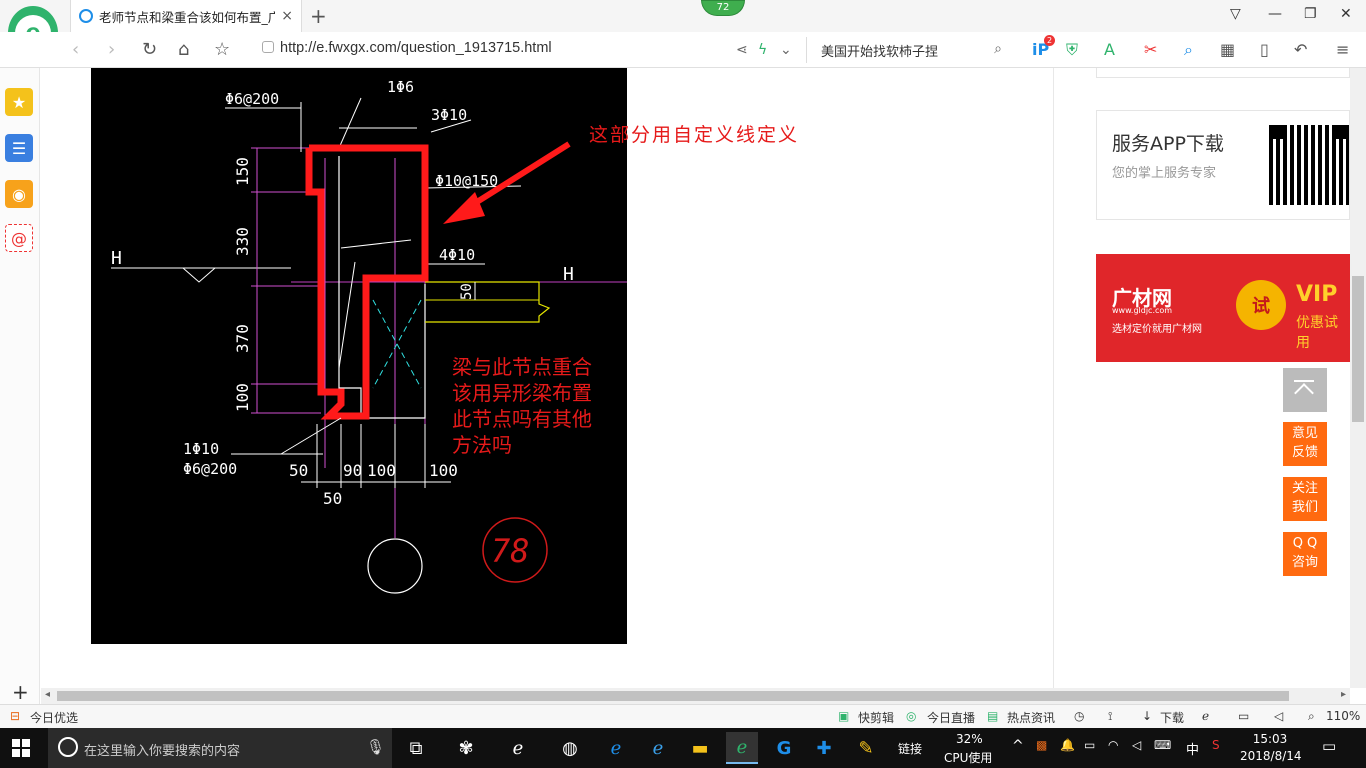  What do you see at coordinates (1089, 745) in the screenshot?
I see `battery-icon: ▭` at bounding box center [1089, 745].